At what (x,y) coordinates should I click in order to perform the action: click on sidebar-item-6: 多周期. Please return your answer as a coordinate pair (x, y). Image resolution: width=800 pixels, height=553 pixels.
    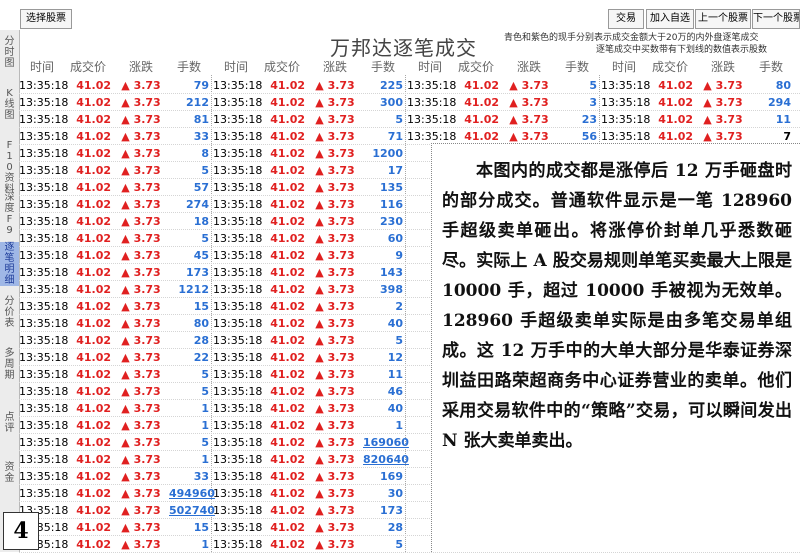
    Looking at the image, I should click on (9, 370).